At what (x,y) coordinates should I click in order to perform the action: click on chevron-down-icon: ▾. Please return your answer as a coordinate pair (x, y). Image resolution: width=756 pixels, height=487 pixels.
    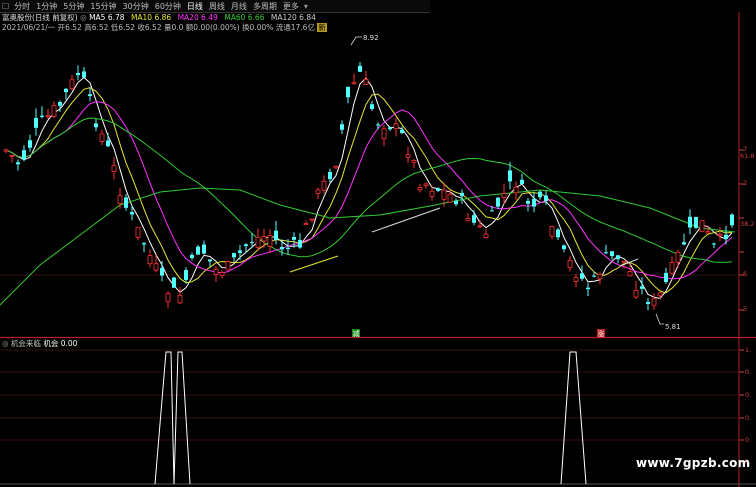
    Looking at the image, I should click on (306, 6).